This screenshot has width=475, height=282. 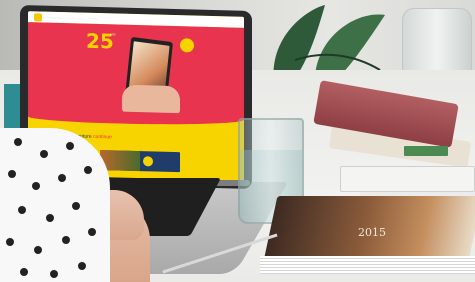 I want to click on magazine-title: 2015, so click(x=372, y=232).